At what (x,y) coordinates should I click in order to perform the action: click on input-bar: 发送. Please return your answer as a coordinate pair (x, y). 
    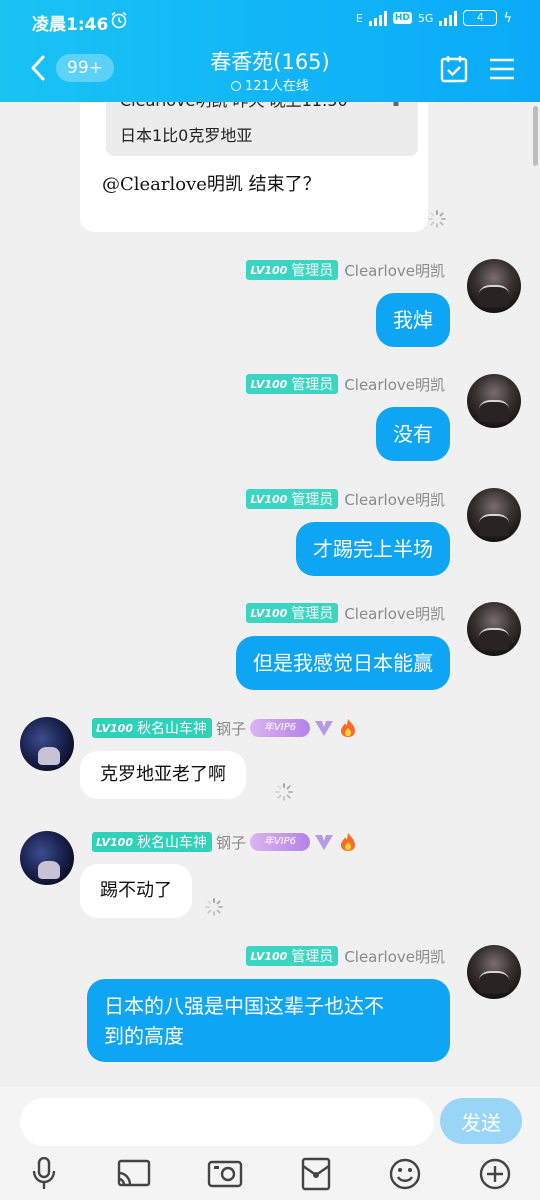
    Looking at the image, I should click on (270, 1122).